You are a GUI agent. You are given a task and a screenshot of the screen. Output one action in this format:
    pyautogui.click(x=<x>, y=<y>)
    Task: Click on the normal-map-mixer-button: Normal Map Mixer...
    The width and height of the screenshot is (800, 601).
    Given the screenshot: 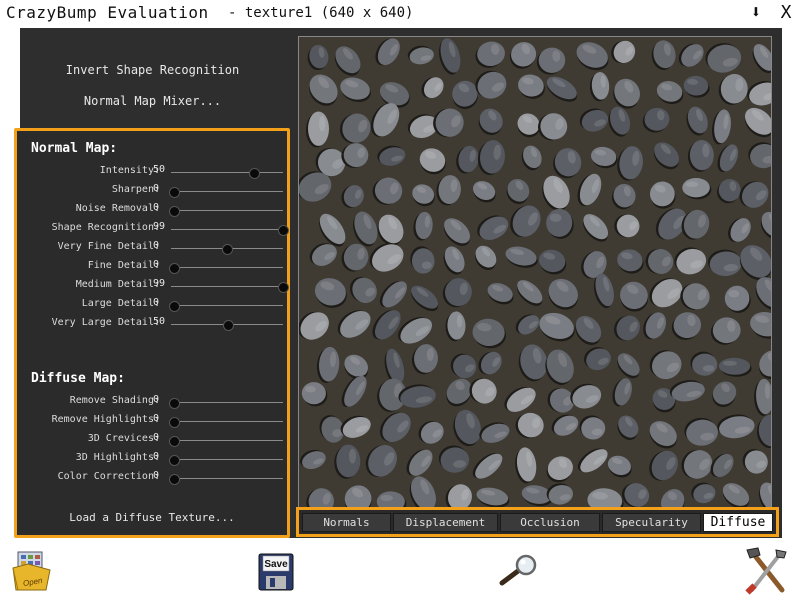 What is the action you would take?
    pyautogui.click(x=152, y=101)
    